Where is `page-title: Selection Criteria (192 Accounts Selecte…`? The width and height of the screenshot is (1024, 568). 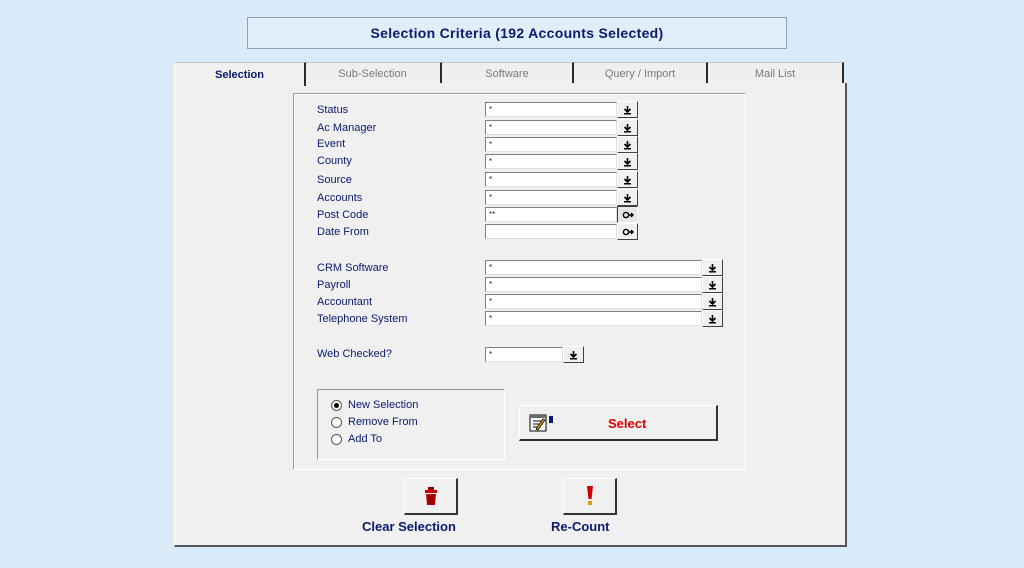 page-title: Selection Criteria (192 Accounts Selecte… is located at coordinates (517, 33).